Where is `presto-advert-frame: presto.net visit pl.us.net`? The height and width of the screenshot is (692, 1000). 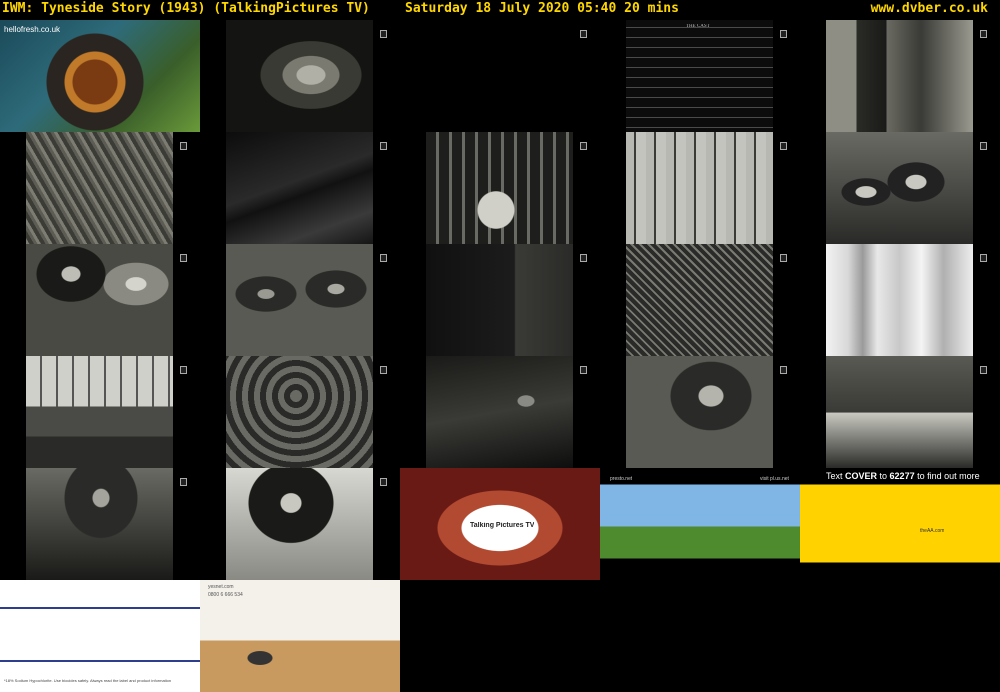 presto-advert-frame: presto.net visit pl.us.net is located at coordinates (700, 524).